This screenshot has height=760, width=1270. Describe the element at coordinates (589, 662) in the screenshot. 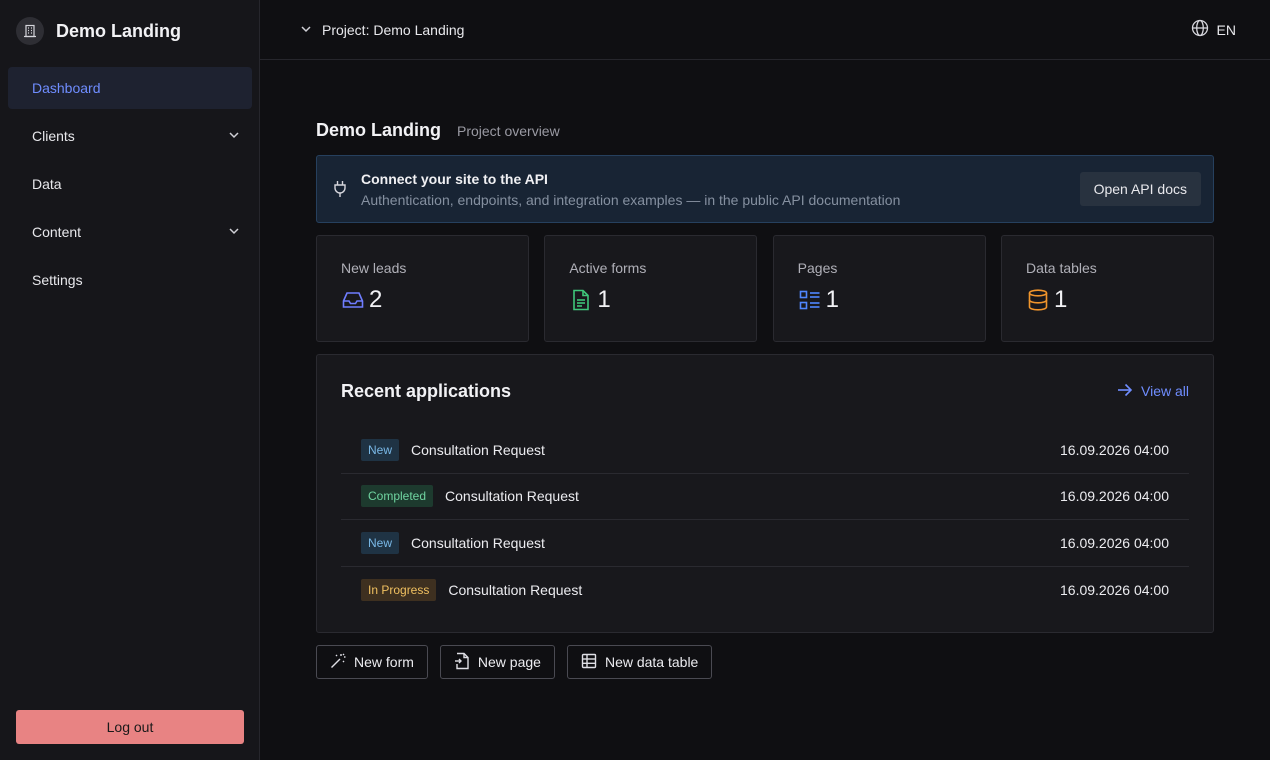

I see `table-icon` at that location.